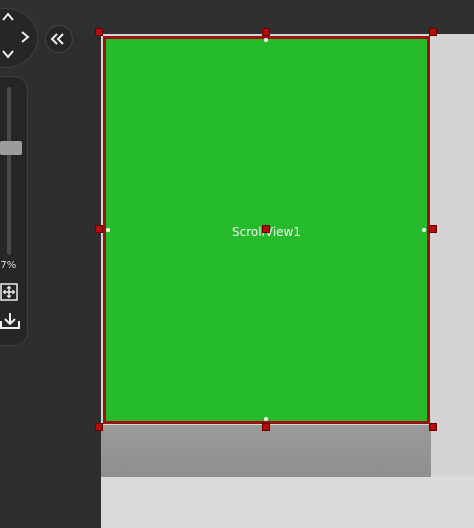 This screenshot has width=474, height=528. Describe the element at coordinates (99, 32) in the screenshot. I see `resize-handle-top-left` at that location.